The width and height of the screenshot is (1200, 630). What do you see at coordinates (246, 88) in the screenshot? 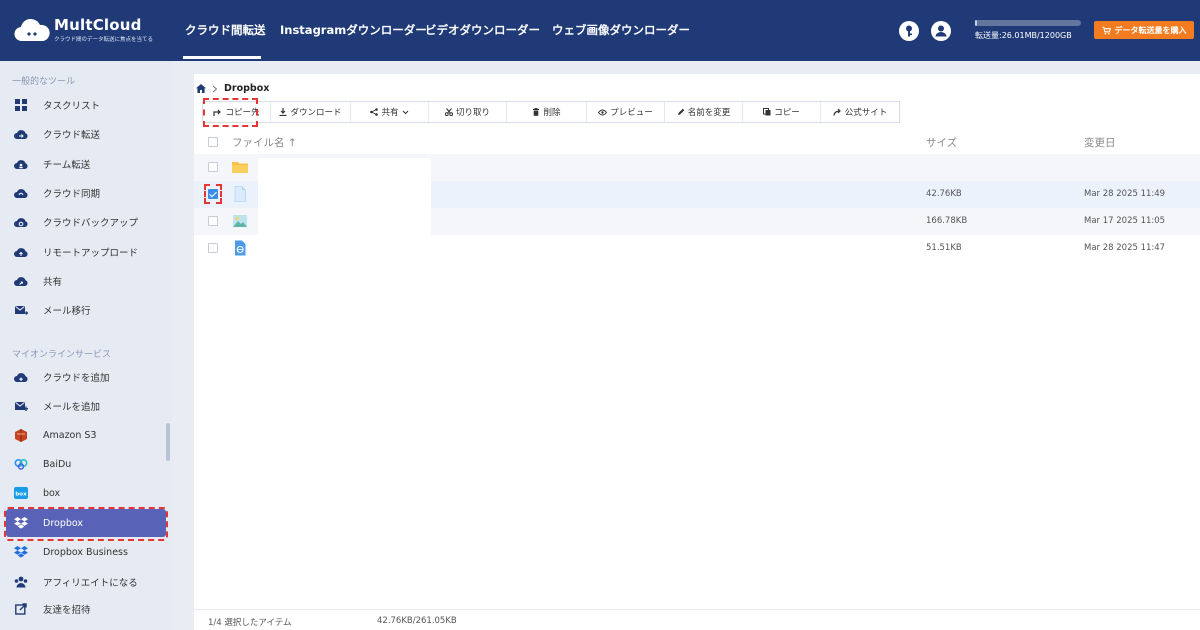
I see `breadcrumb-current: Dropbox` at bounding box center [246, 88].